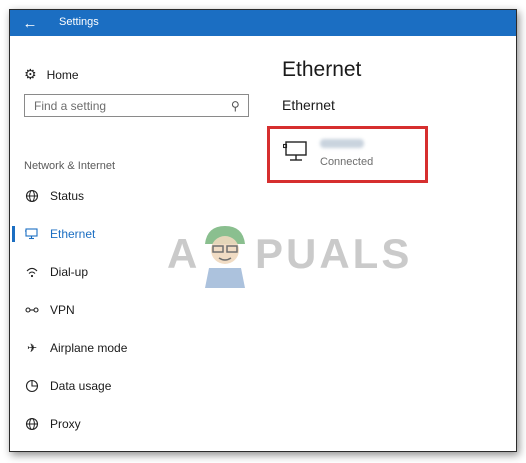 The height and width of the screenshot is (463, 526). Describe the element at coordinates (135, 196) in the screenshot. I see `sidebar-item-status: Status` at that location.